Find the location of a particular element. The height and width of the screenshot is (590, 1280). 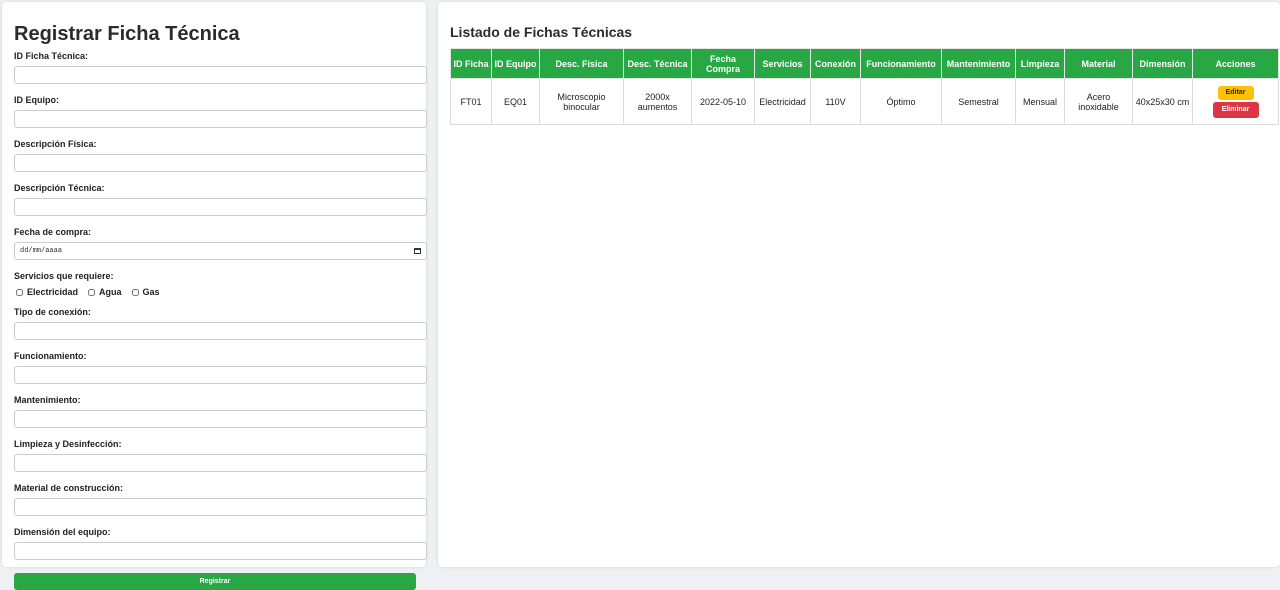

edit-button: Editar is located at coordinates (1235, 92).